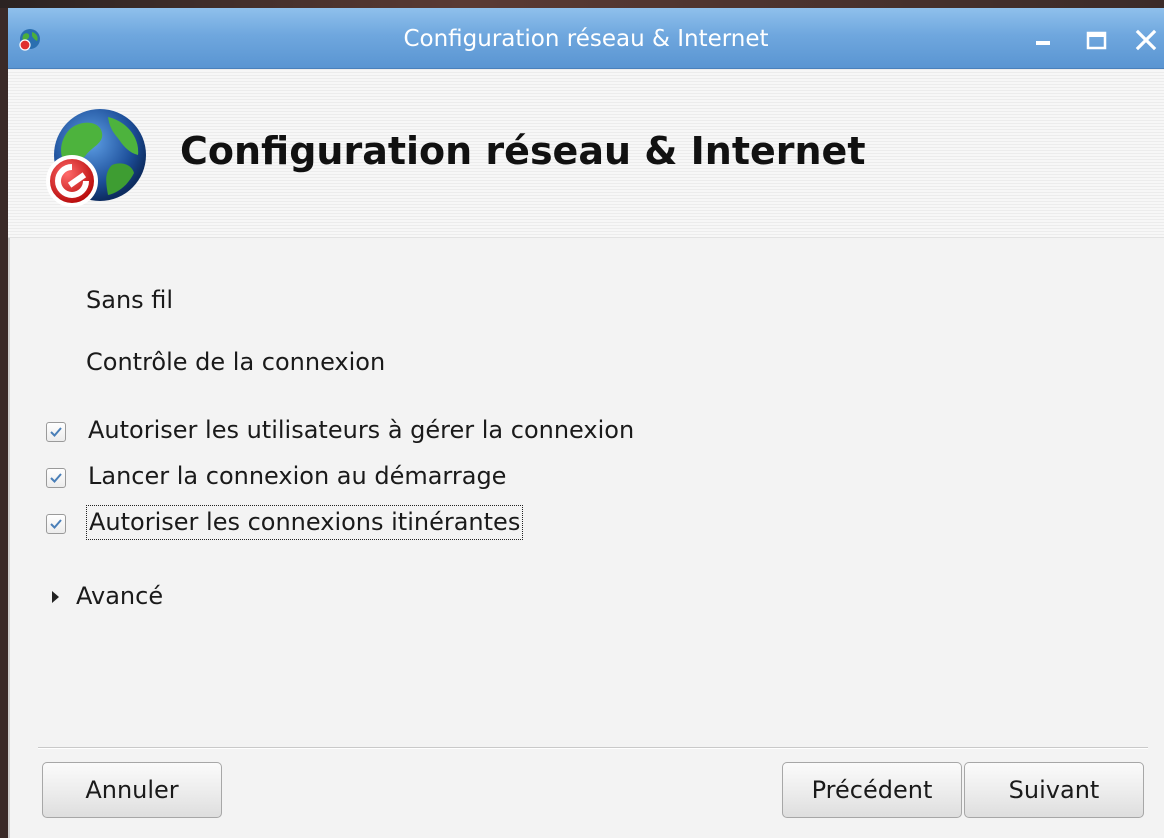 The width and height of the screenshot is (1164, 838). I want to click on desktop-background-strip, so click(582, 4).